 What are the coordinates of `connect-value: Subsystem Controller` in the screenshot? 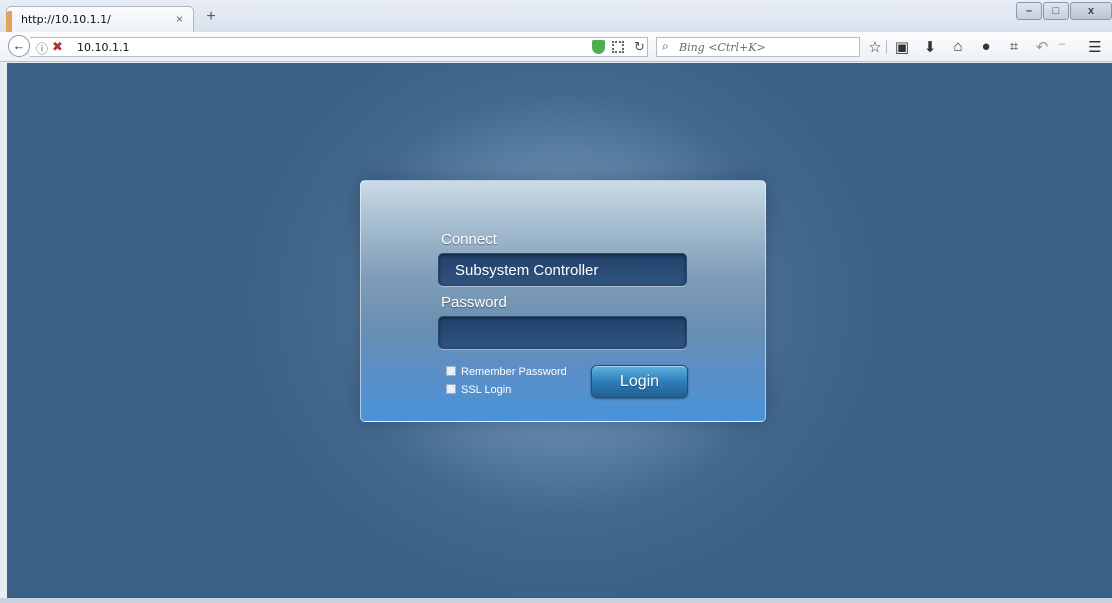 It's located at (527, 270).